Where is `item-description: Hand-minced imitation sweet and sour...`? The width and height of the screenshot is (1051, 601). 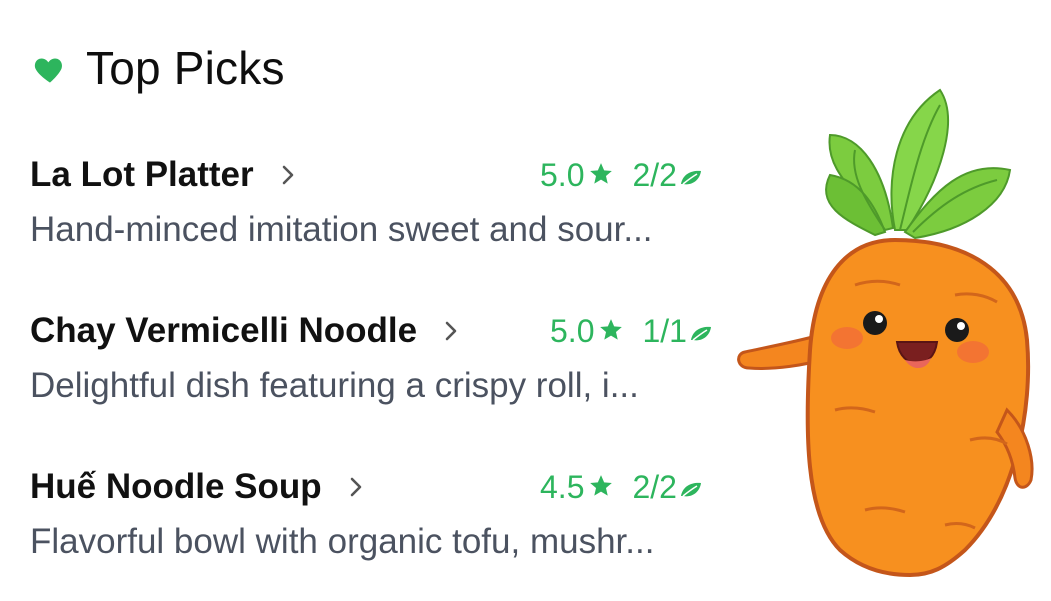 item-description: Hand-minced imitation sweet and sour... is located at coordinates (341, 229).